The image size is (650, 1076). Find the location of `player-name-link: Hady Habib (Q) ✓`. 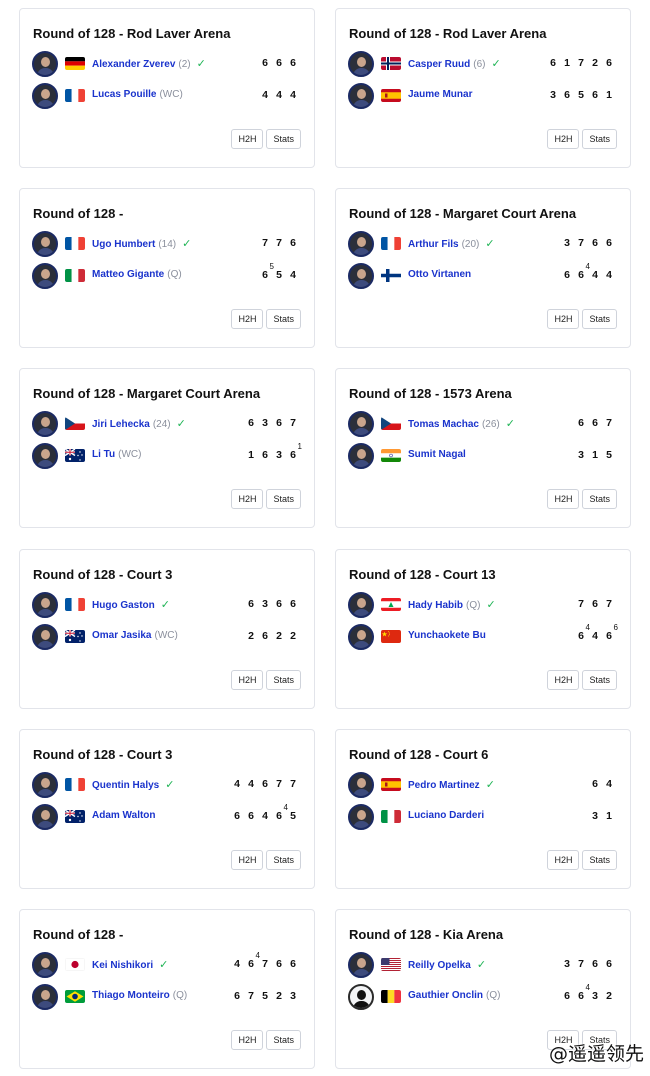

player-name-link: Hady Habib (Q) ✓ is located at coordinates (452, 604).